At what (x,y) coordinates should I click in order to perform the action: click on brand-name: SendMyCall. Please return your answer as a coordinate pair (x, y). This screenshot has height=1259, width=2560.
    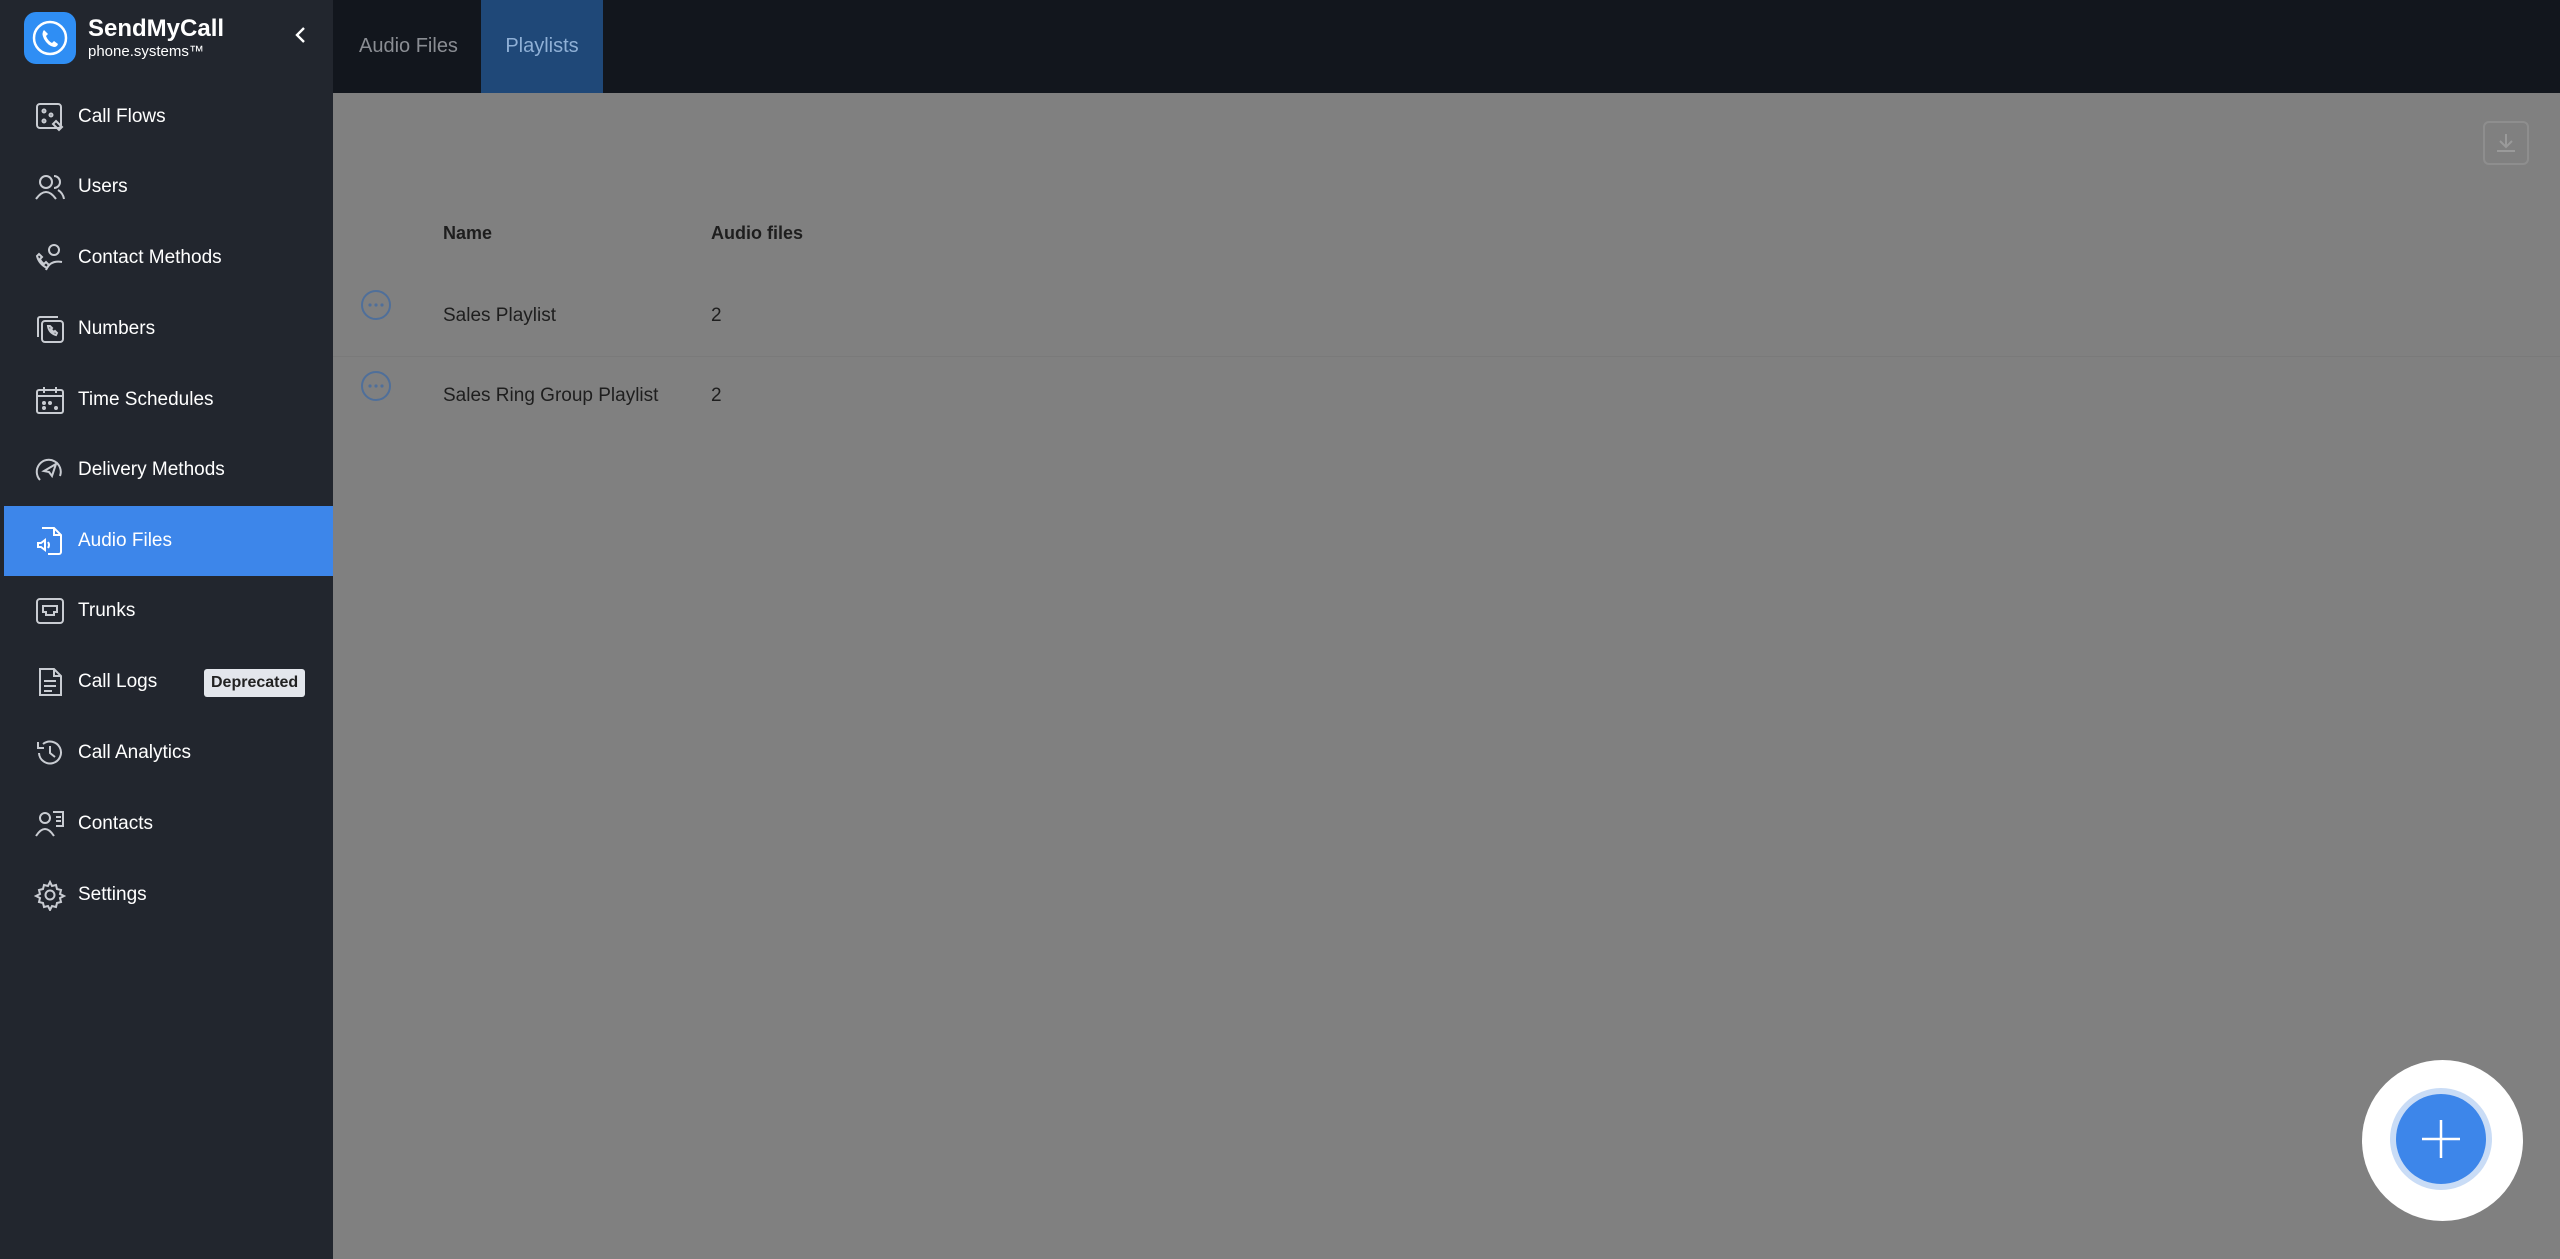
    Looking at the image, I should click on (156, 28).